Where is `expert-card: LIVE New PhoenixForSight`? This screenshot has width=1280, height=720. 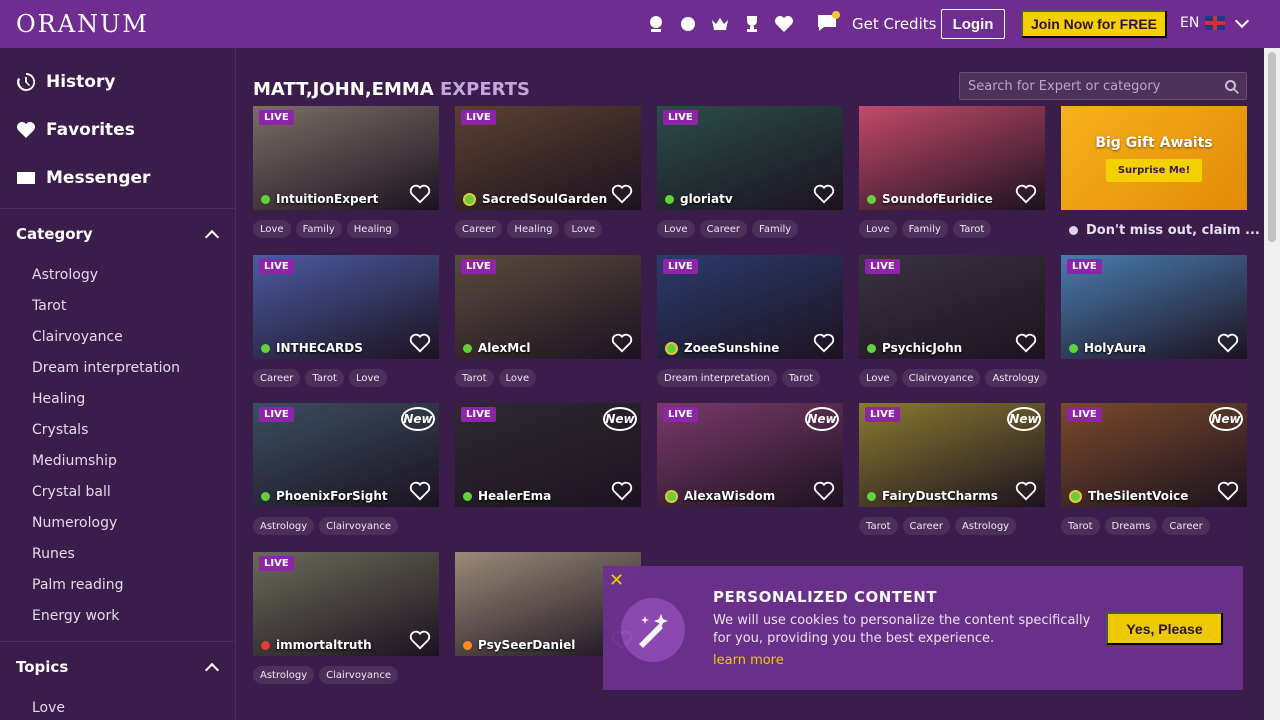
expert-card: LIVE New PhoenixForSight is located at coordinates (346, 455).